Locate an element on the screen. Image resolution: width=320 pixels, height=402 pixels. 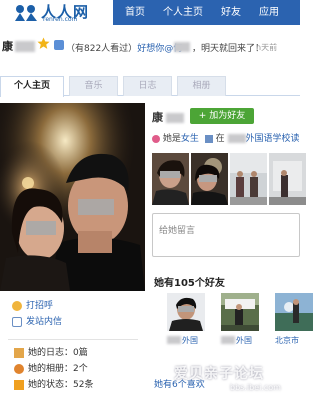
friends-list: 外国 外国 北京市 is located at coordinates (241, 319).